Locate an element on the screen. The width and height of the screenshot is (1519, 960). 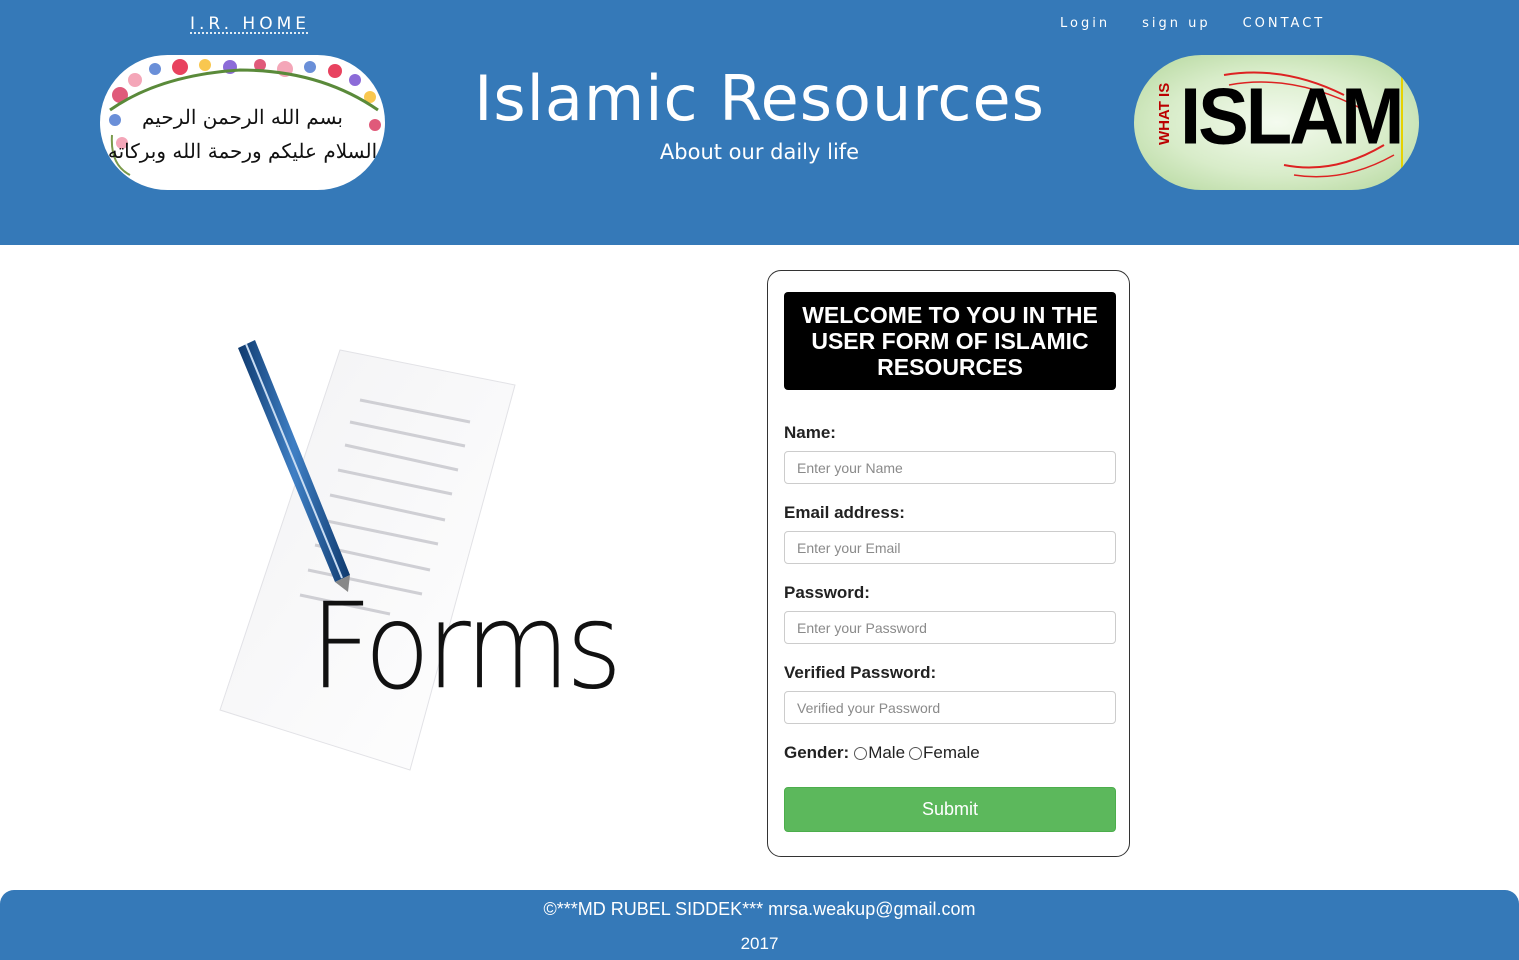
verify-password-input is located at coordinates (950, 707).